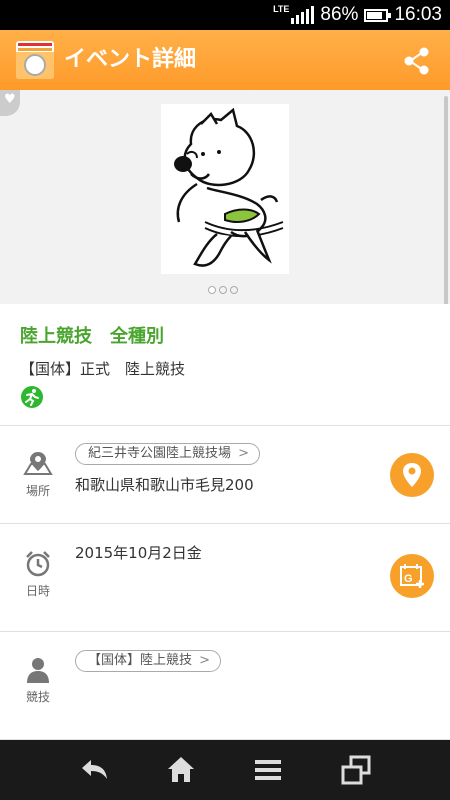 The image size is (450, 800). I want to click on location-row: 場所 紀三井寺公園陸上競技場 > 和歌山県和歌山市毛見200, so click(225, 475).